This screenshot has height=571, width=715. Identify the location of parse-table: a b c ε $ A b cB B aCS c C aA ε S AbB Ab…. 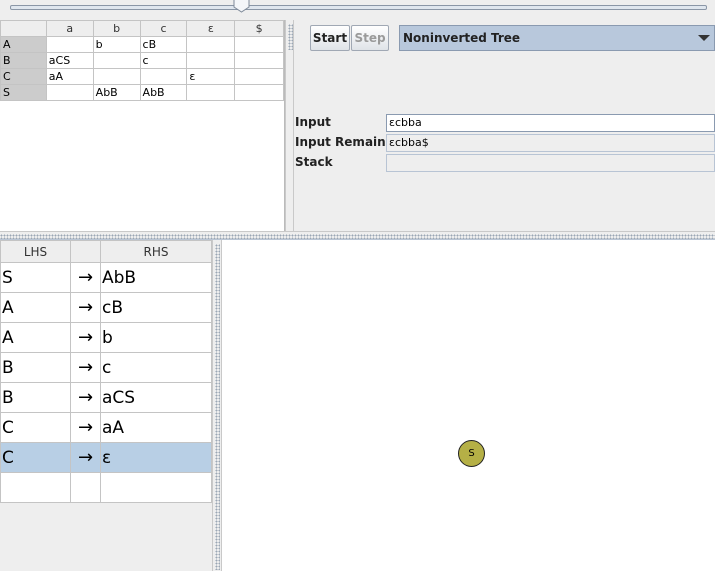
(142, 60).